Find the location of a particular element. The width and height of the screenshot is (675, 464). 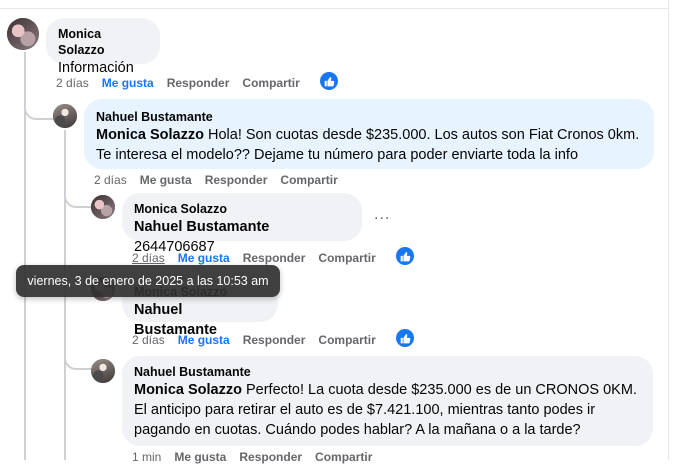

comment-bubble: Monica Solazzo Información is located at coordinates (103, 47).